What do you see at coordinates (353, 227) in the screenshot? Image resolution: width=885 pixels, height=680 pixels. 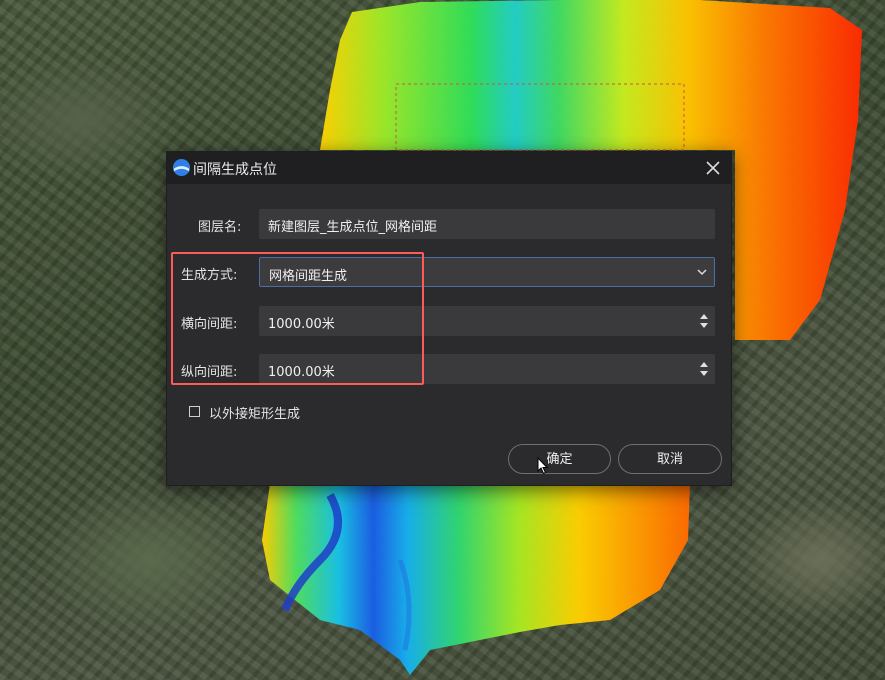 I see `layer-name-value: 新建图层_生成点位_网格间距` at bounding box center [353, 227].